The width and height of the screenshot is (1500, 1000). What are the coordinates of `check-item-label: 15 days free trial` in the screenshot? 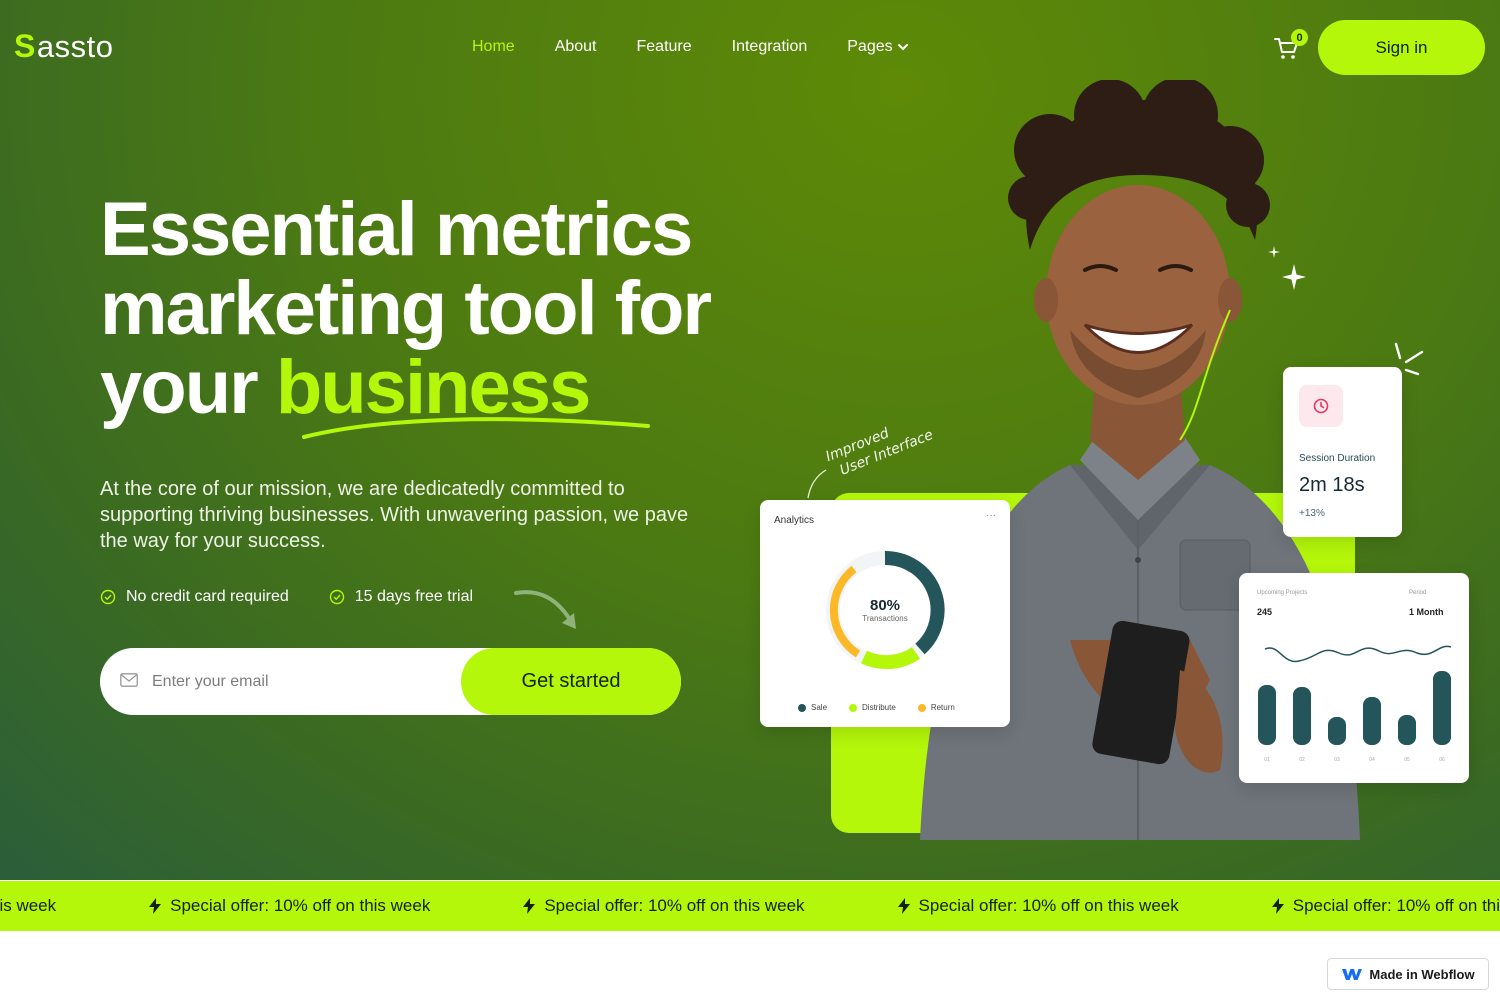 It's located at (414, 596).